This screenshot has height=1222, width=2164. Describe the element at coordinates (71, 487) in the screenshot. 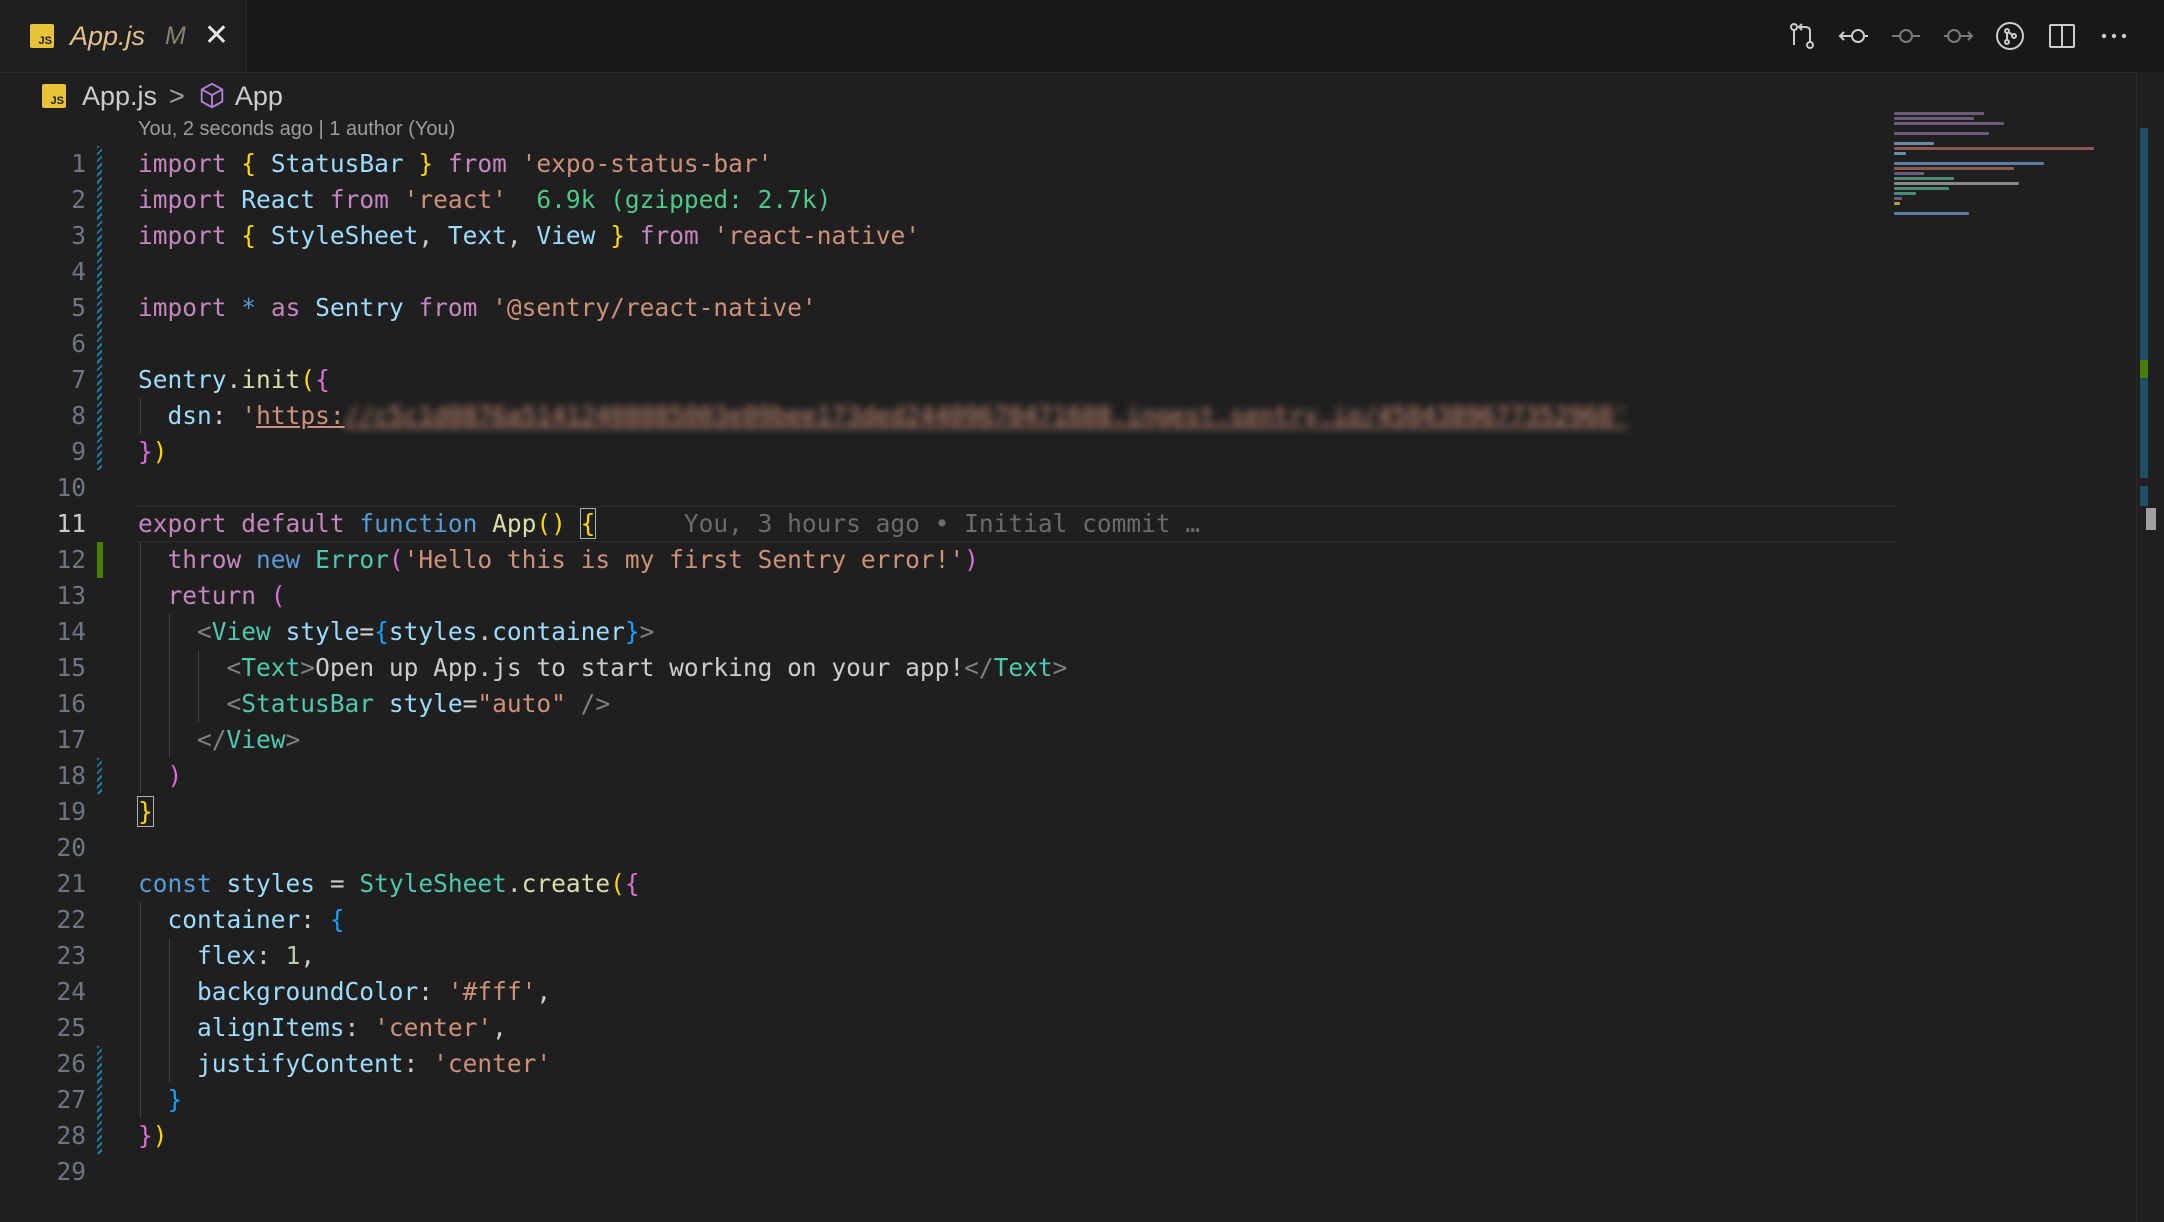

I see `line-number: 10` at that location.